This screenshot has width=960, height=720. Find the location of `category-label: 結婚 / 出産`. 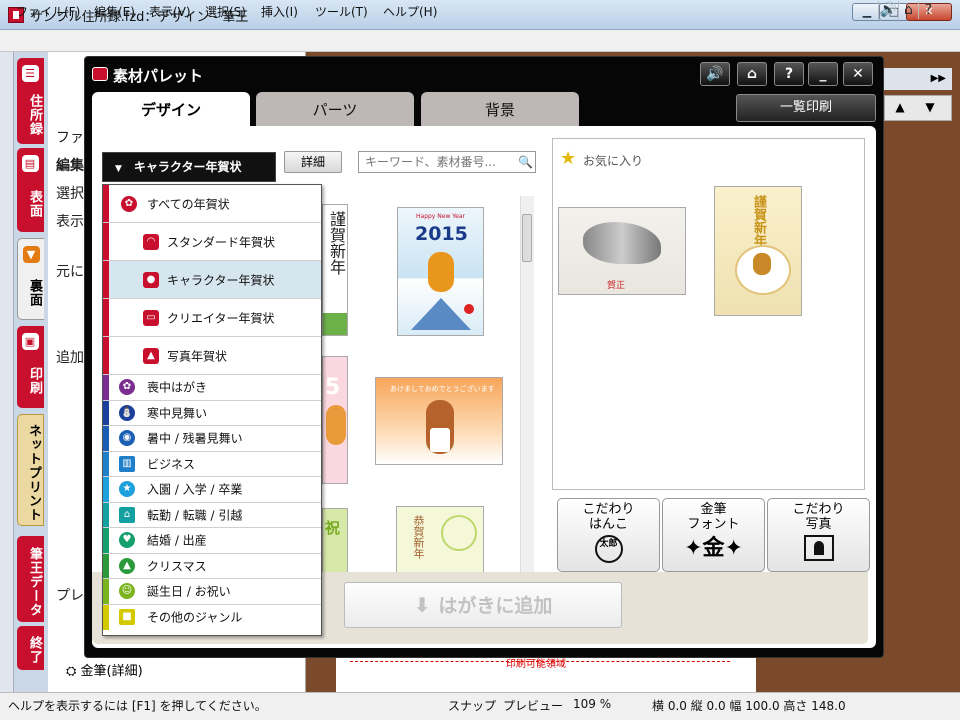

category-label: 結婚 / 出産 is located at coordinates (177, 540).